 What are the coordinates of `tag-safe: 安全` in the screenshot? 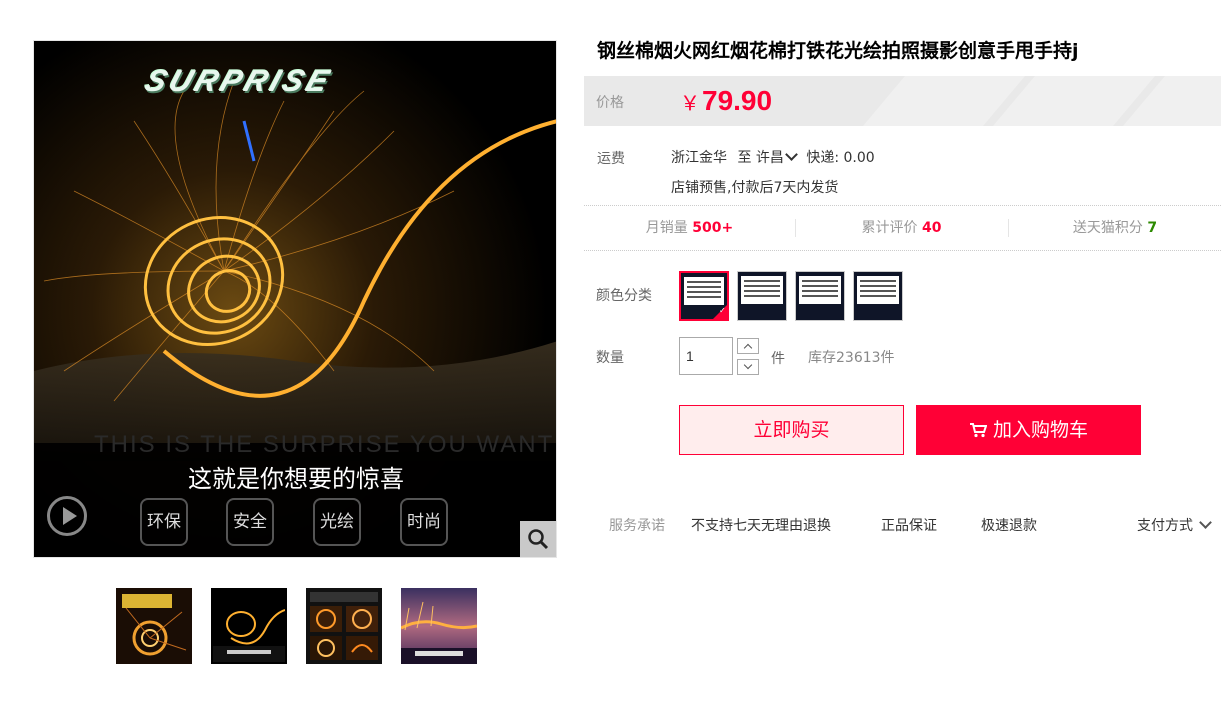 It's located at (250, 522).